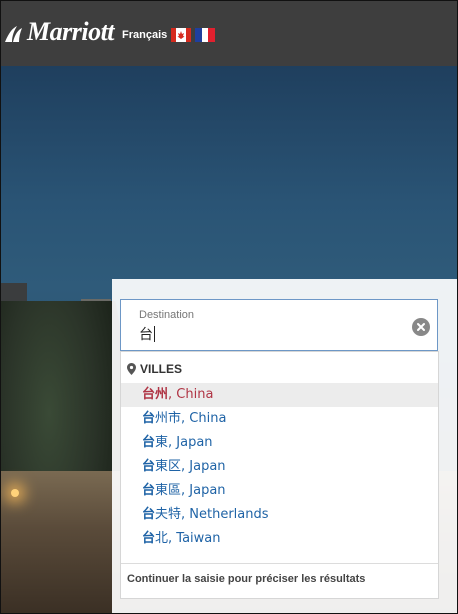 The width and height of the screenshot is (458, 614). I want to click on logo-wordmark: Marriott, so click(71, 31).